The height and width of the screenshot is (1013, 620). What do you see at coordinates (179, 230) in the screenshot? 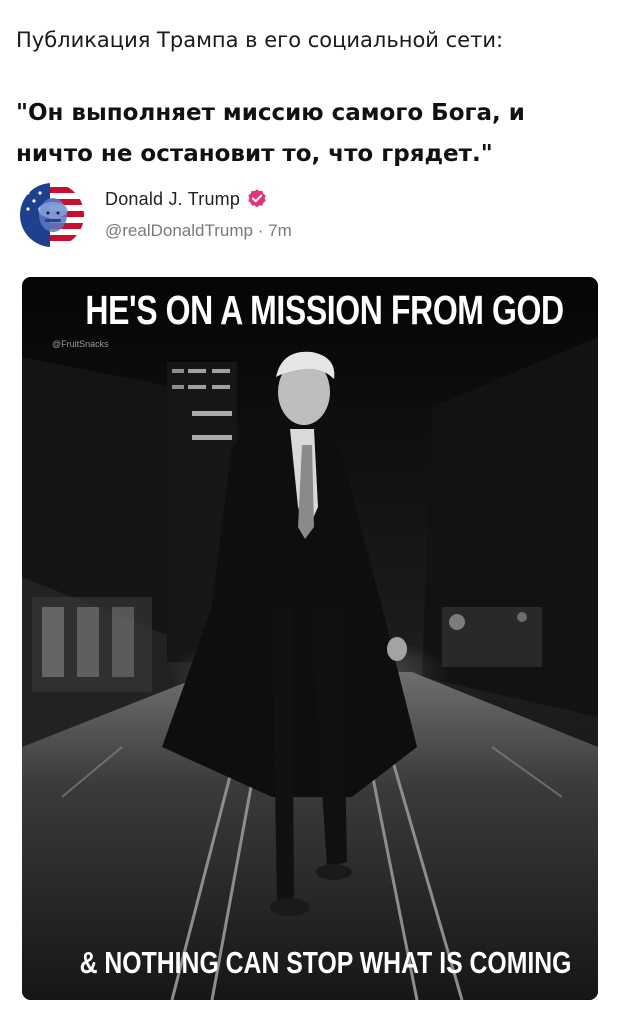
I see `author-handle: @realDonaldTrump` at bounding box center [179, 230].